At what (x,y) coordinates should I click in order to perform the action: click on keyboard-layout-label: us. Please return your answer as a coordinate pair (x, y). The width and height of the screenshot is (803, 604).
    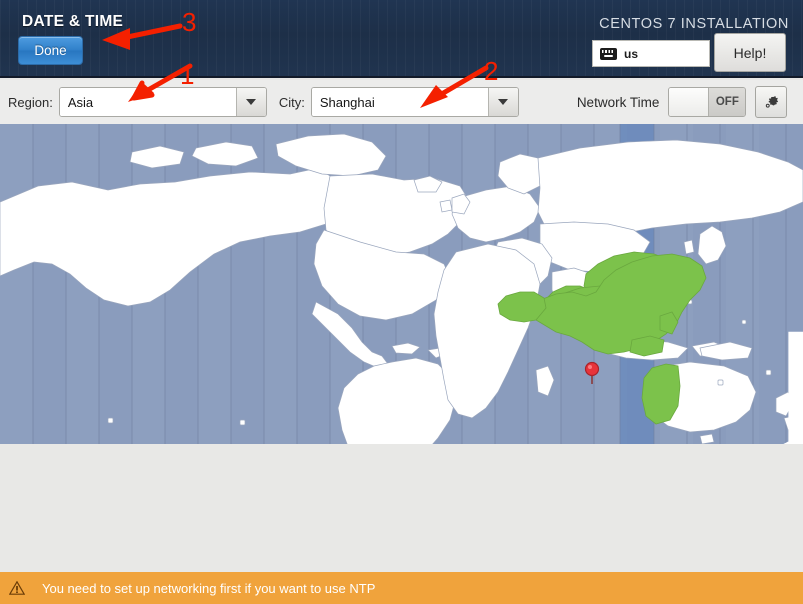
    Looking at the image, I should click on (631, 53).